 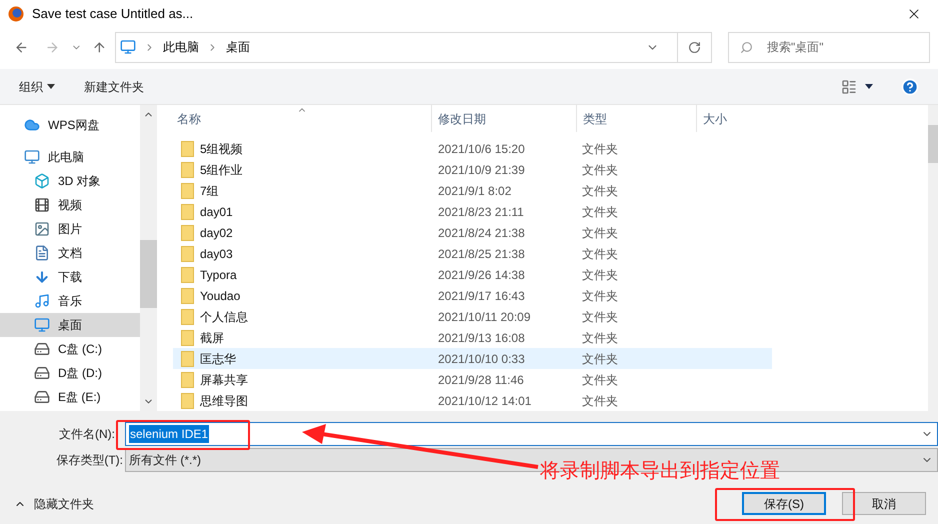 I want to click on modified-date: 2021/8/23 21:11, so click(x=481, y=212).